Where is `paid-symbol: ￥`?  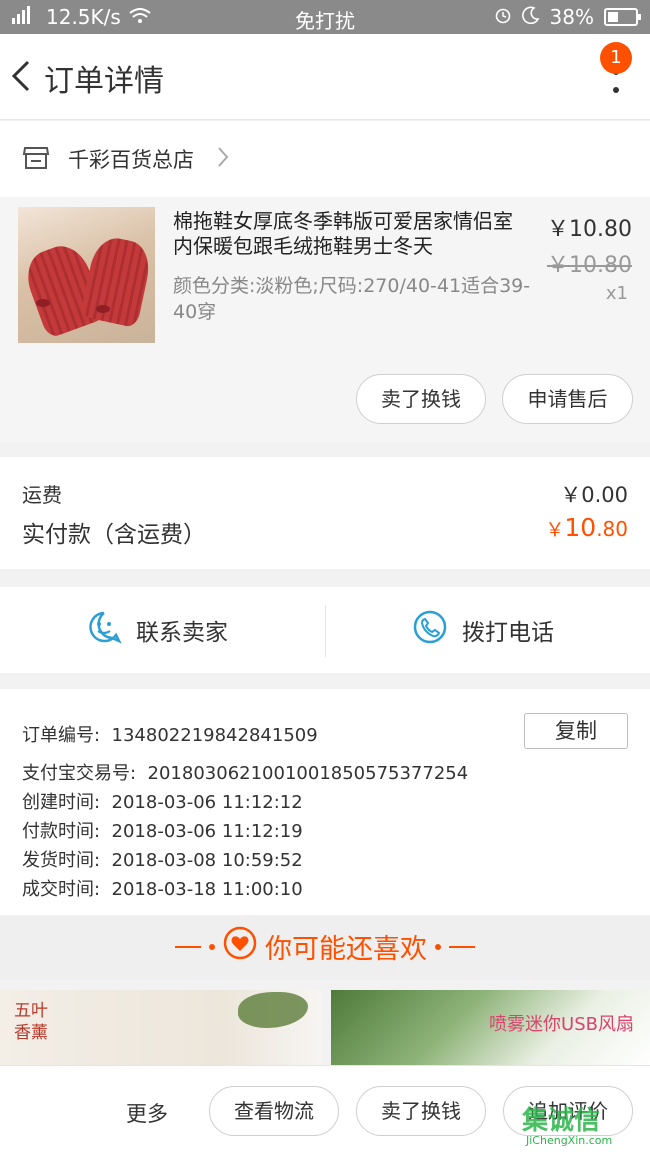 paid-symbol: ￥ is located at coordinates (555, 530).